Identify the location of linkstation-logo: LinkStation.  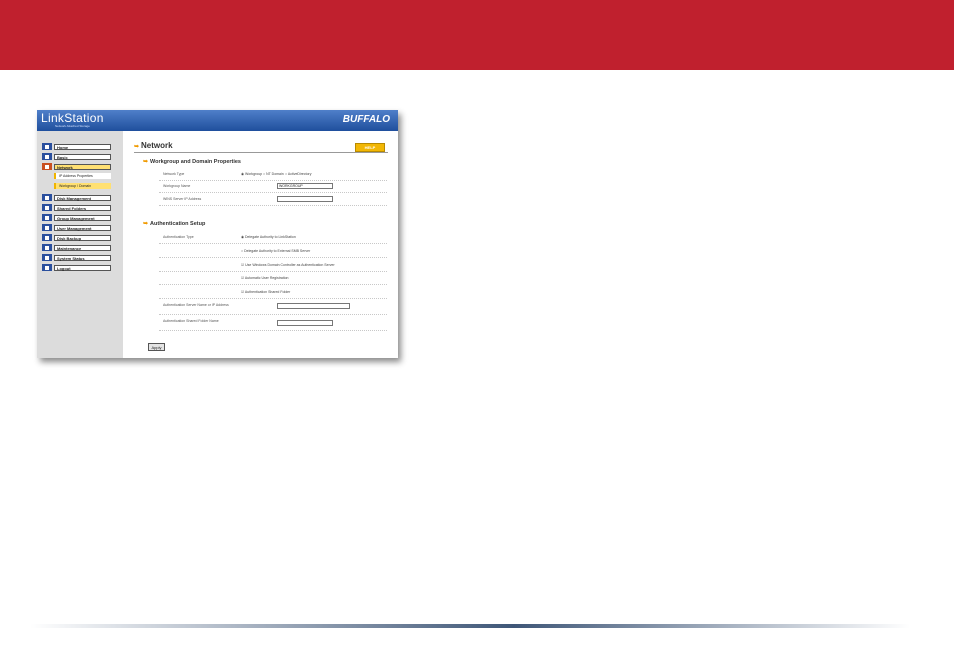
(72, 118).